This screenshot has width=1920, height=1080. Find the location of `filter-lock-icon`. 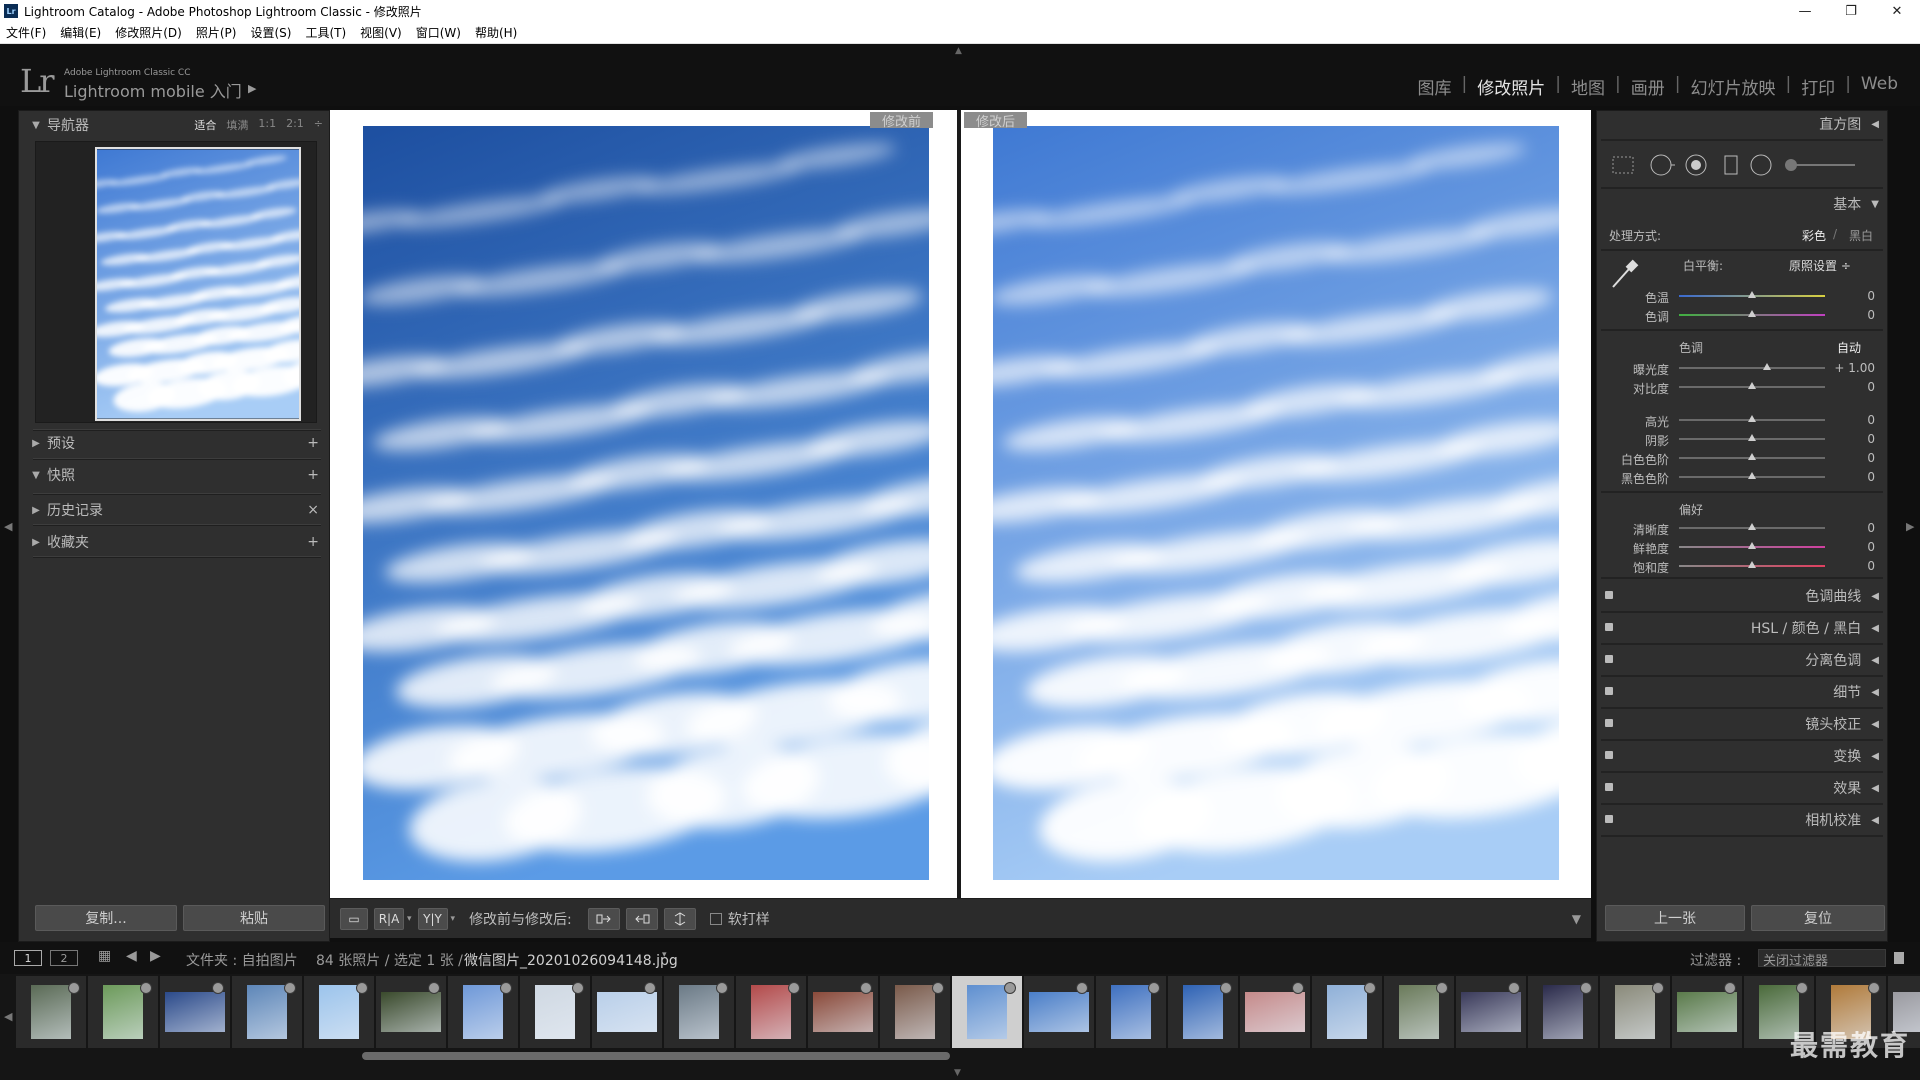

filter-lock-icon is located at coordinates (1899, 958).